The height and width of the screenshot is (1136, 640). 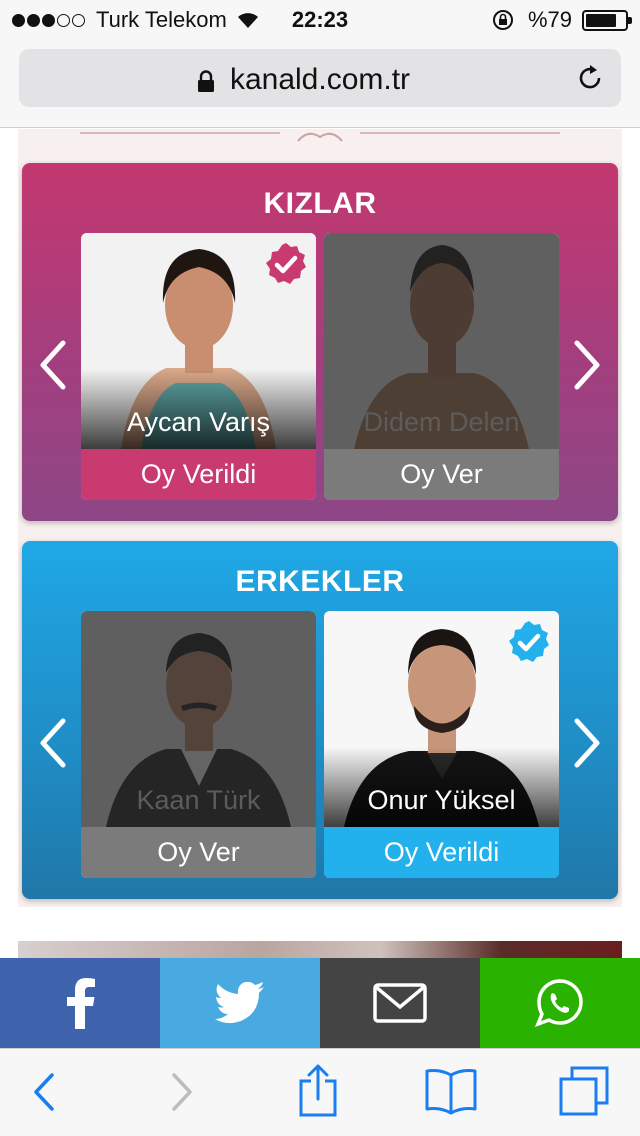 What do you see at coordinates (320, 137) in the screenshot?
I see `ornament-divider` at bounding box center [320, 137].